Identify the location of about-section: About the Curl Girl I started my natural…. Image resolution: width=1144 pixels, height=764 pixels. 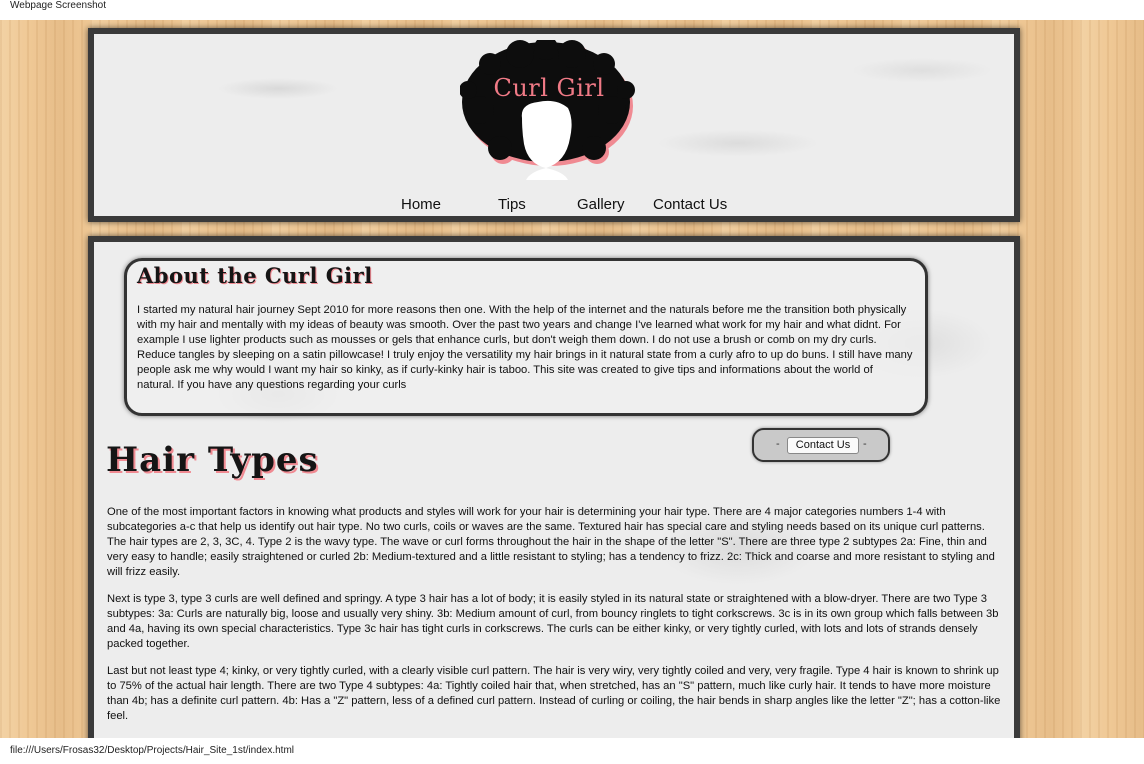
(526, 337).